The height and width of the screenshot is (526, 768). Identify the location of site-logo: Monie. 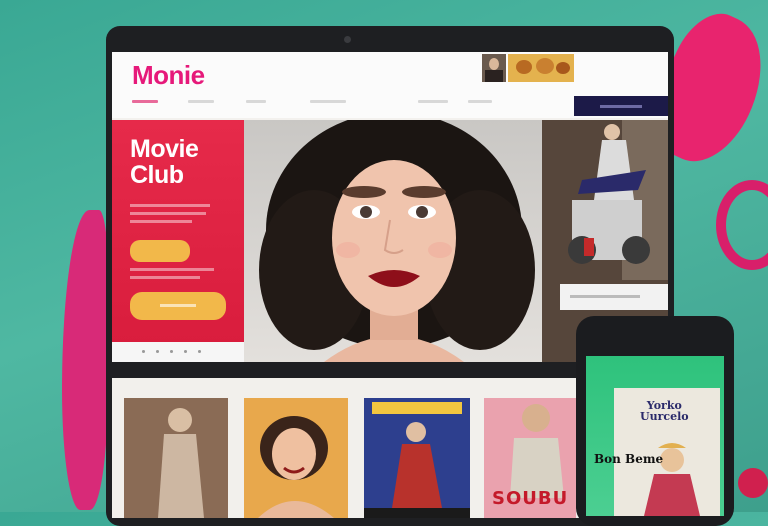
(168, 75).